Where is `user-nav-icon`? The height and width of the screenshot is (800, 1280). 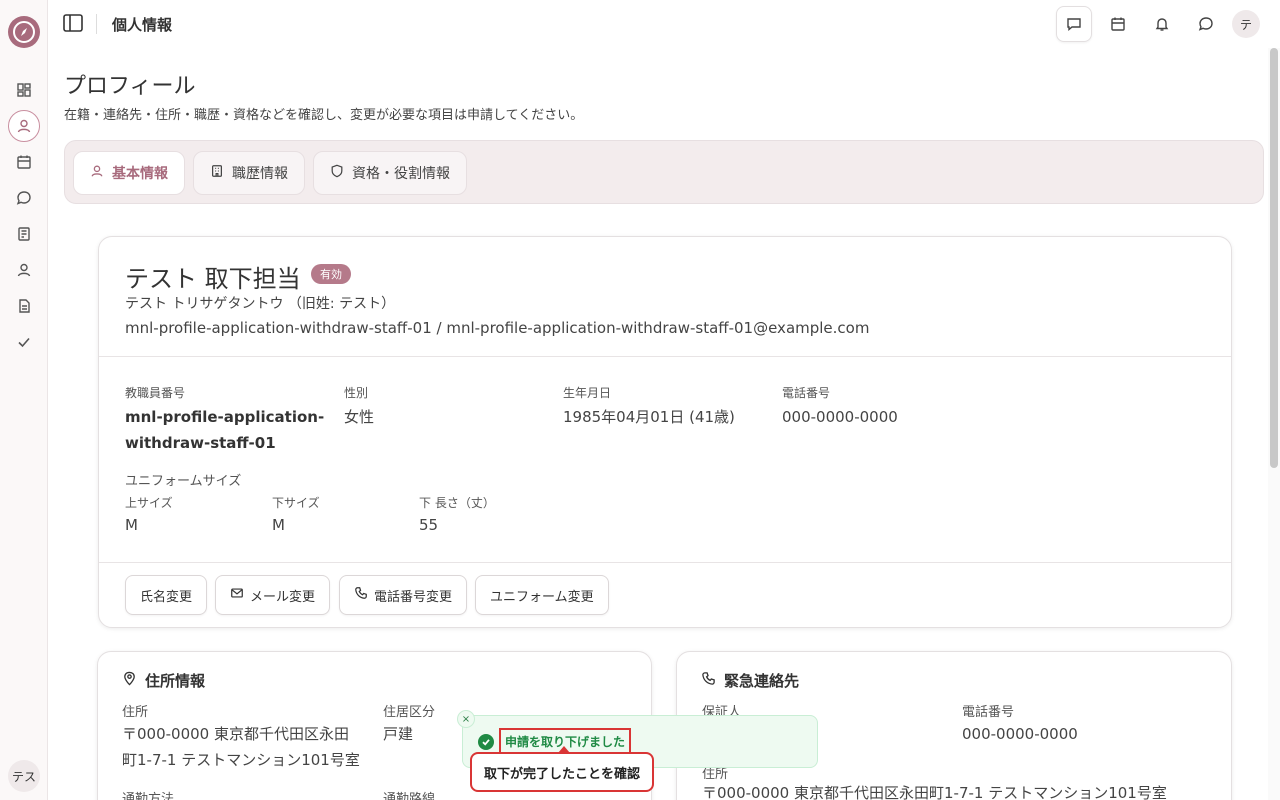
user-nav-icon is located at coordinates (24, 270).